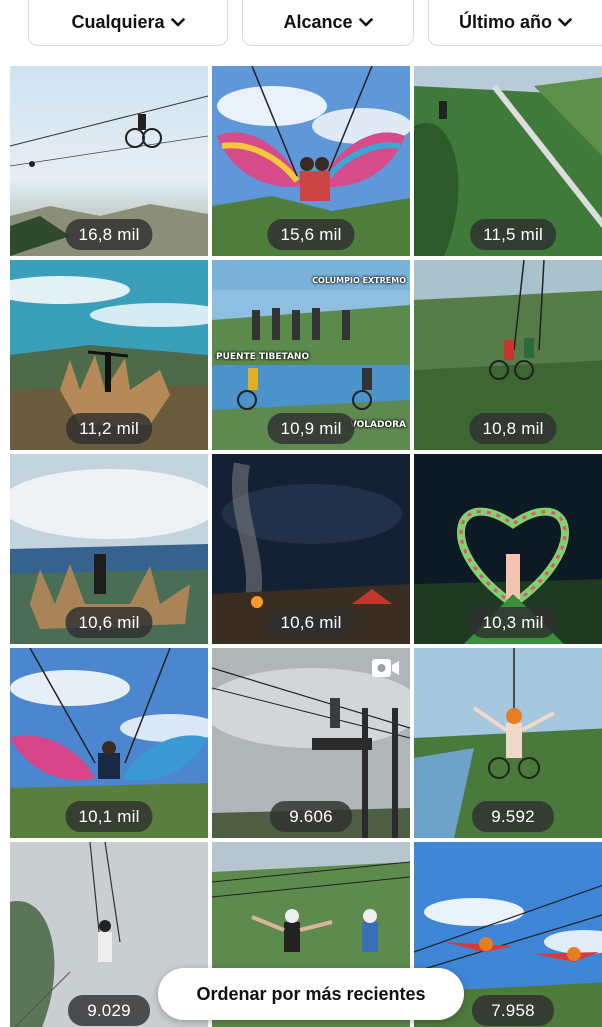 The height and width of the screenshot is (1027, 602). Describe the element at coordinates (505, 22) in the screenshot. I see `filter-period-label: Último año` at that location.